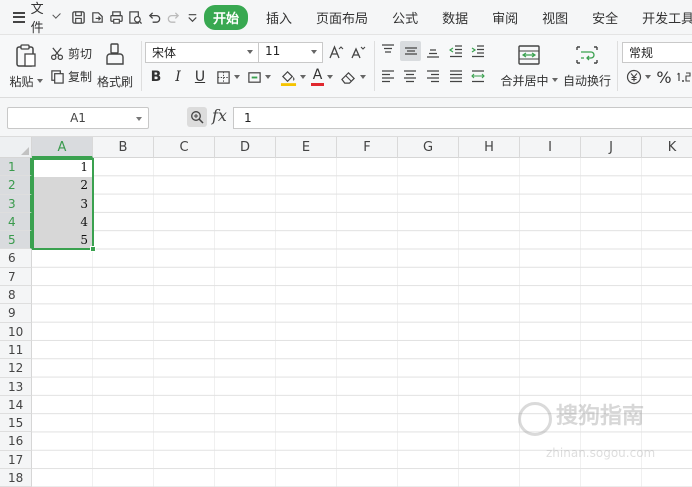  Describe the element at coordinates (293, 77) in the screenshot. I see `fill-color-button` at that location.